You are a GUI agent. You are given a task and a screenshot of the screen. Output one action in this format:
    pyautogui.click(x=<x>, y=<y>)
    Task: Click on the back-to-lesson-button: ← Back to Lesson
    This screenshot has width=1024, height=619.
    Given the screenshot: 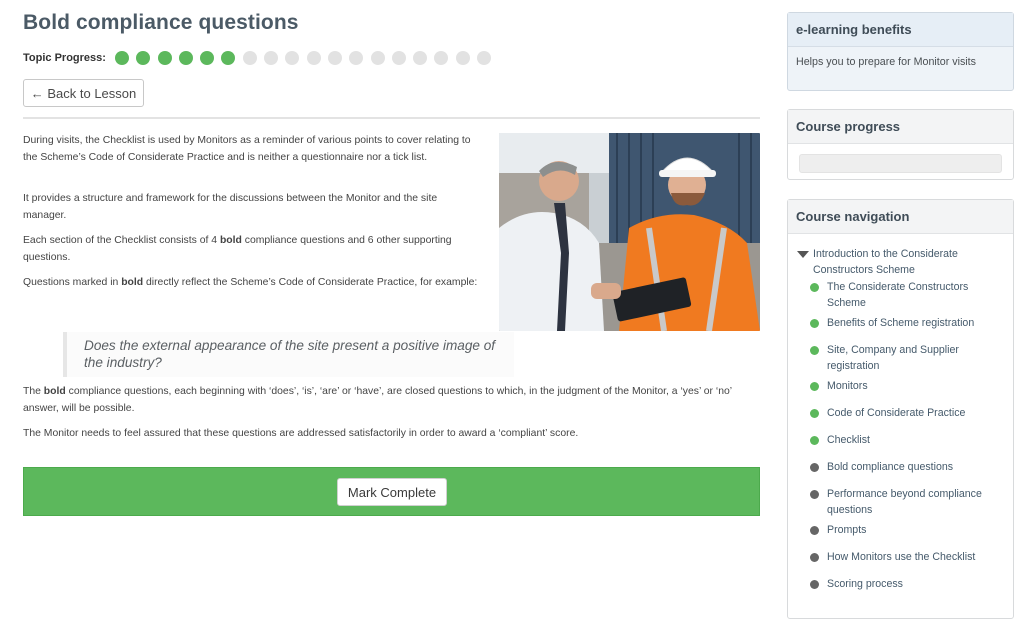 What is the action you would take?
    pyautogui.click(x=83, y=93)
    